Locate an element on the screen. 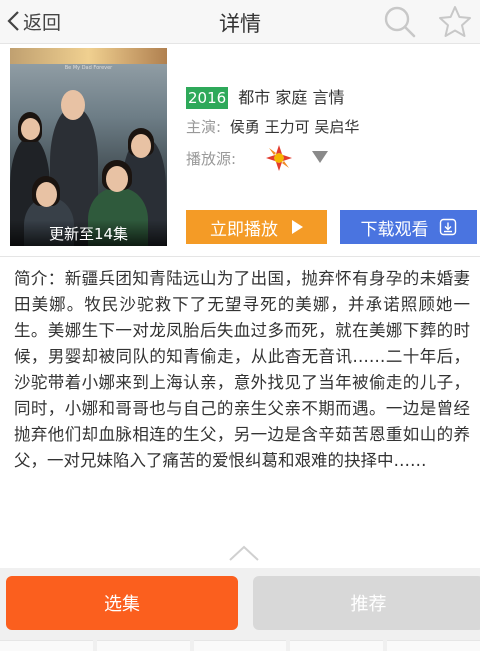 This screenshot has width=480, height=651. star-icon is located at coordinates (455, 22).